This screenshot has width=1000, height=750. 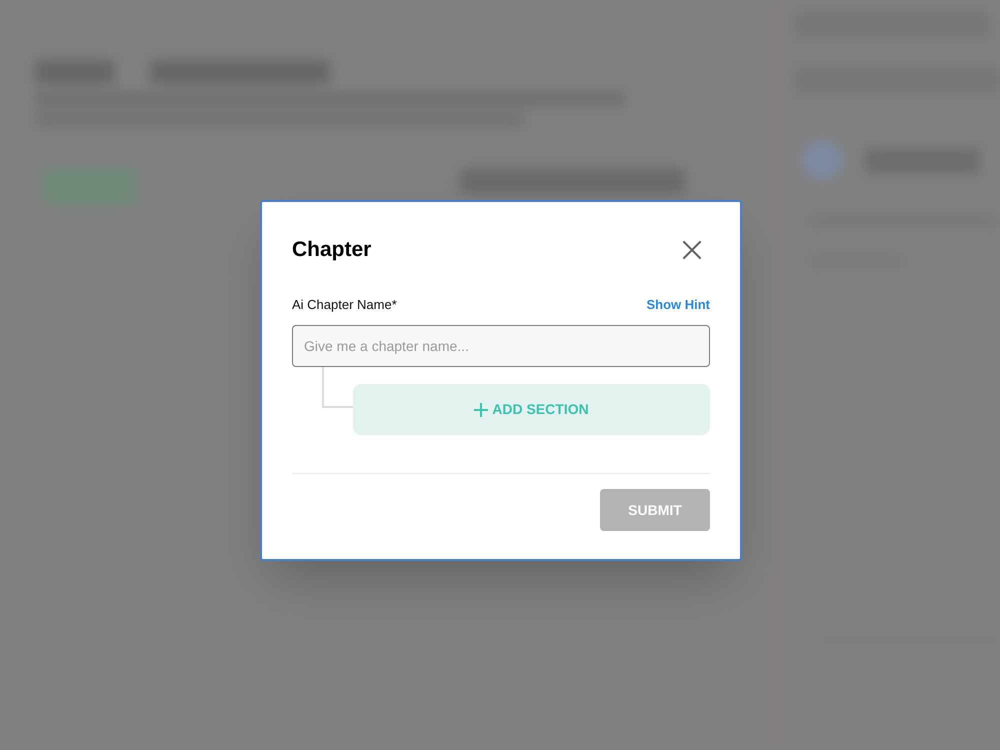 I want to click on close-button, so click(x=692, y=250).